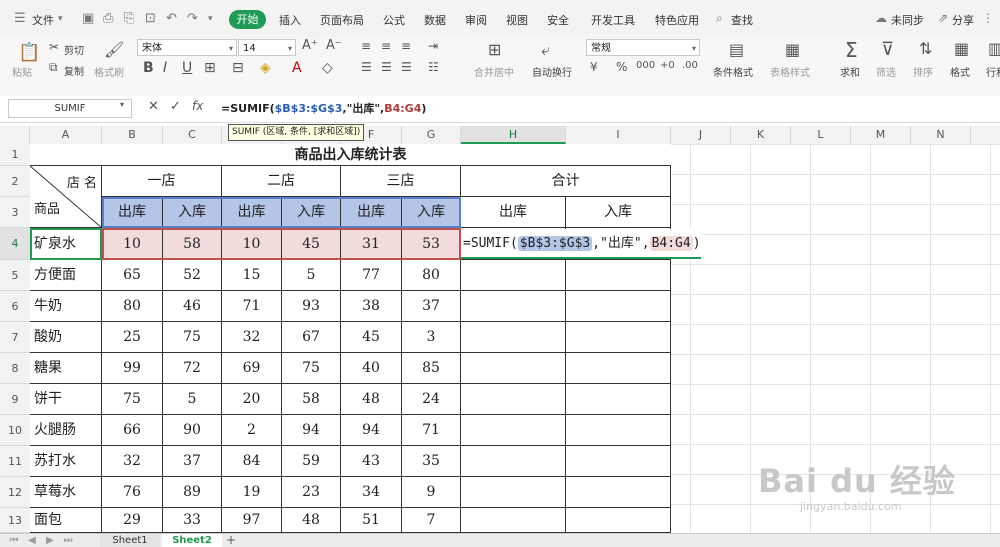  What do you see at coordinates (476, 20) in the screenshot?
I see `tab-review: 审阅` at bounding box center [476, 20].